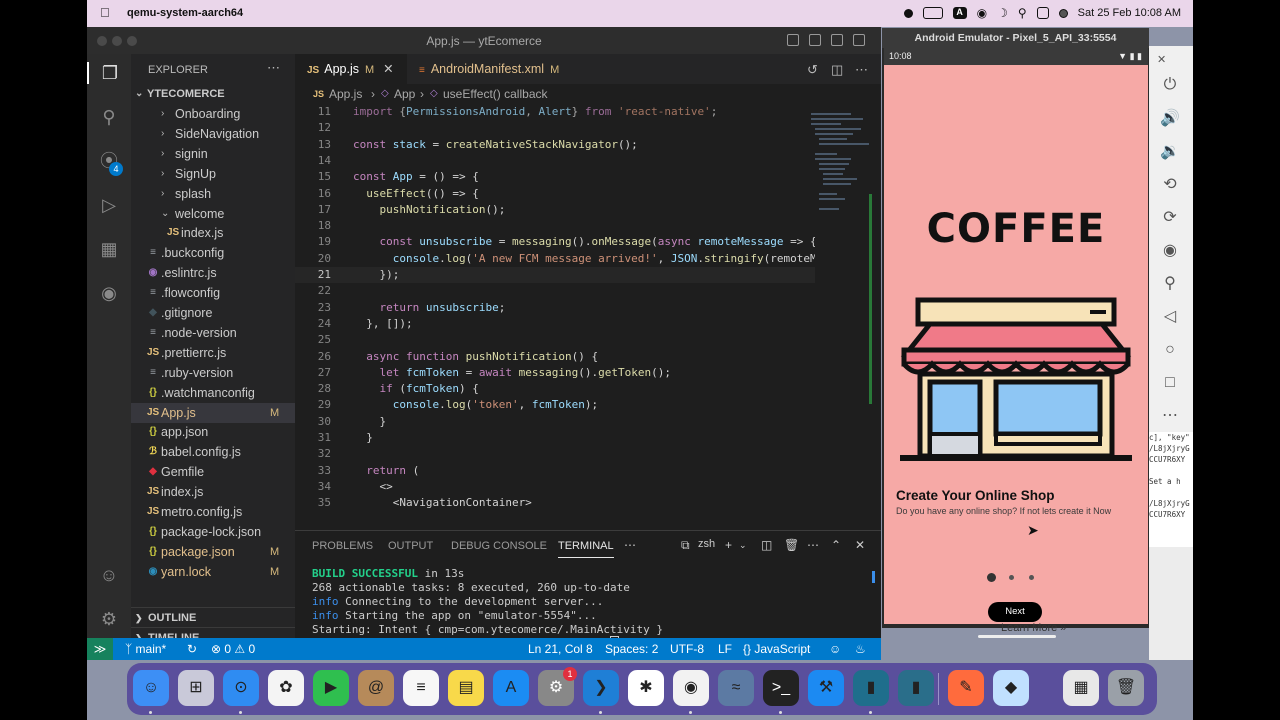 This screenshot has width=1280, height=720. What do you see at coordinates (109, 73) in the screenshot?
I see `explorer-icon: ❐` at bounding box center [109, 73].